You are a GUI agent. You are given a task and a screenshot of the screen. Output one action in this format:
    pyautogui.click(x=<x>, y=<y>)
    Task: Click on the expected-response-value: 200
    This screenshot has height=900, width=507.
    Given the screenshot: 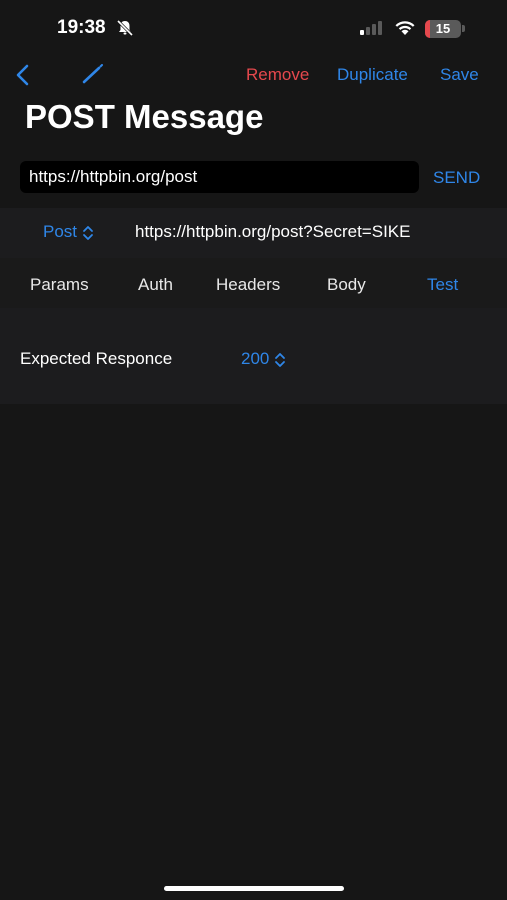 What is the action you would take?
    pyautogui.click(x=255, y=358)
    